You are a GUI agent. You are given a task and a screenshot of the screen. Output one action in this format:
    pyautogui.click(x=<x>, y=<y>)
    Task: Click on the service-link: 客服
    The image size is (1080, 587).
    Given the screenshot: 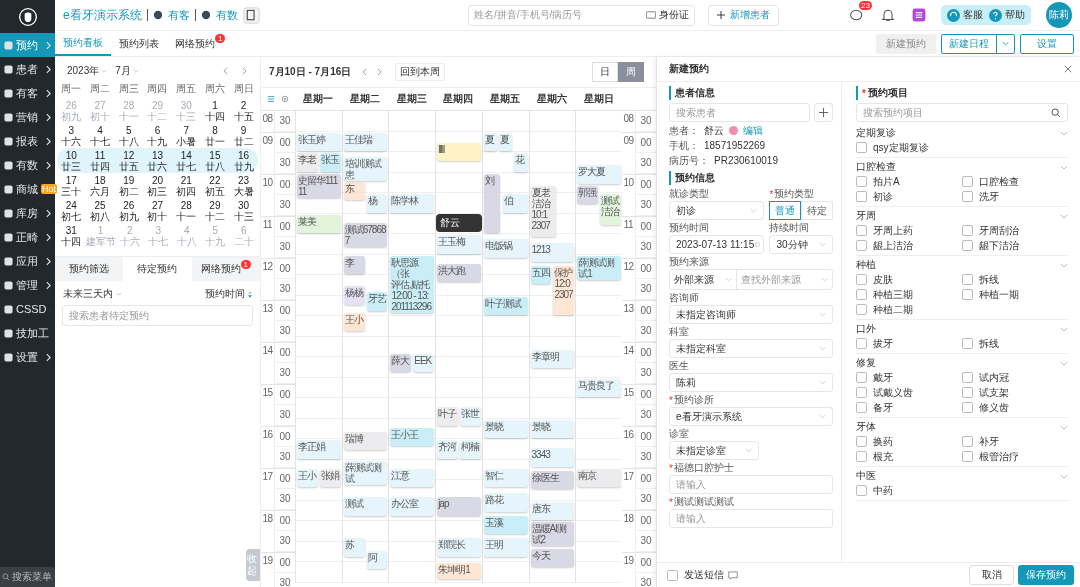 What is the action you would take?
    pyautogui.click(x=965, y=15)
    